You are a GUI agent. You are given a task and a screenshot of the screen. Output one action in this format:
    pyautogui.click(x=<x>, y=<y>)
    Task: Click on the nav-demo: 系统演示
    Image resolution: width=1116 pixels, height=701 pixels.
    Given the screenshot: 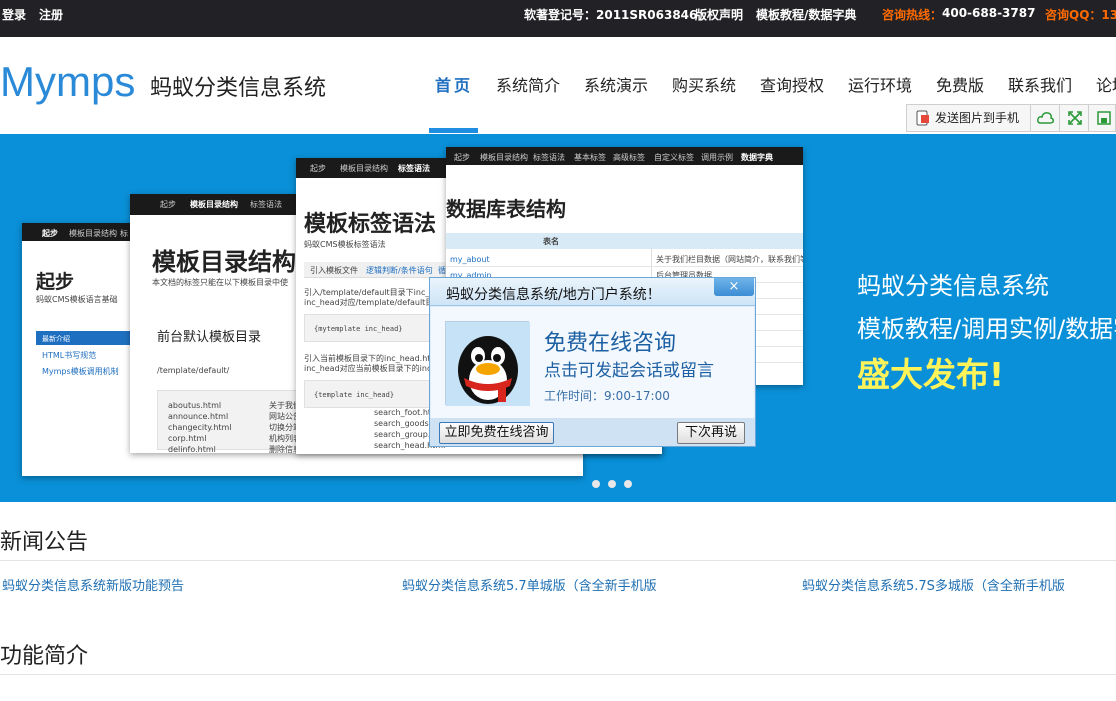 What is the action you would take?
    pyautogui.click(x=616, y=84)
    